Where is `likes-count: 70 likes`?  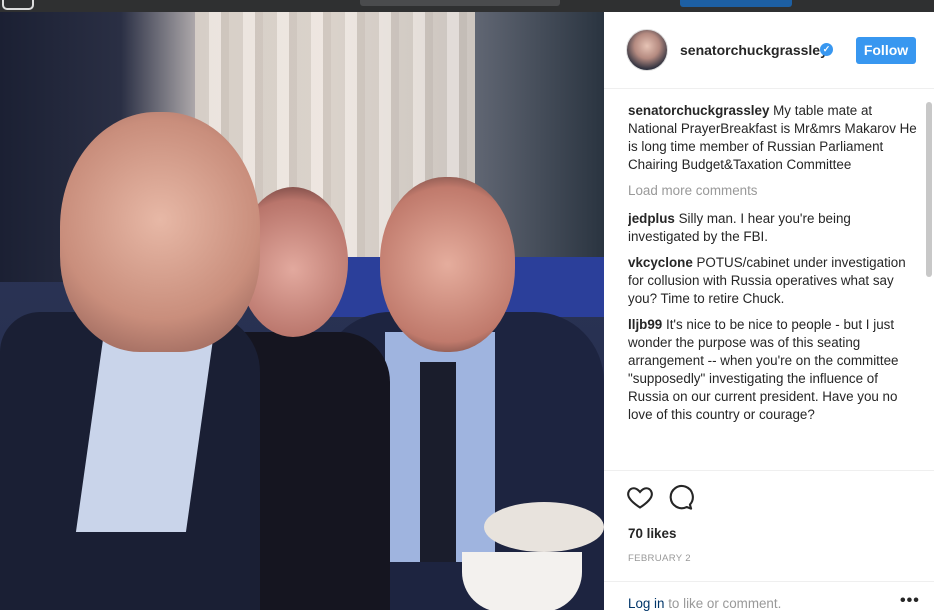
likes-count: 70 likes is located at coordinates (652, 533).